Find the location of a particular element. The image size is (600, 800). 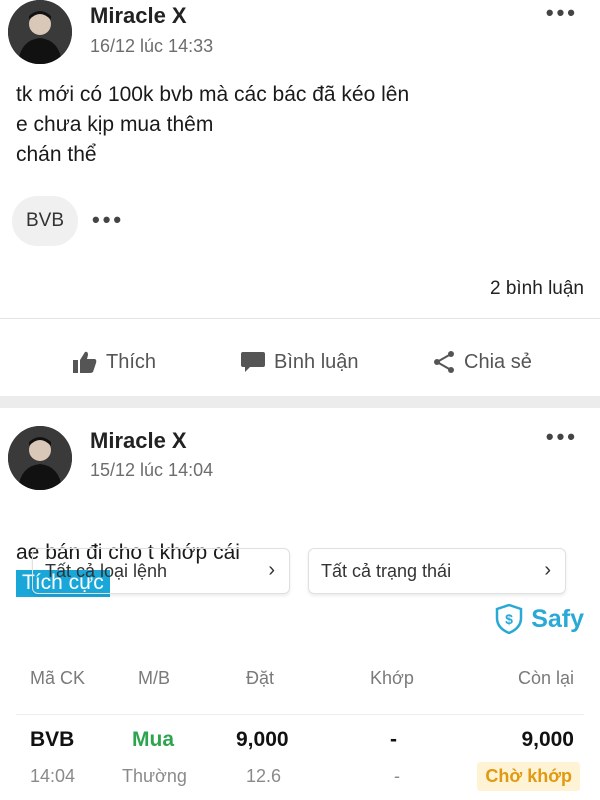

order-symbol: BVB is located at coordinates (52, 739).